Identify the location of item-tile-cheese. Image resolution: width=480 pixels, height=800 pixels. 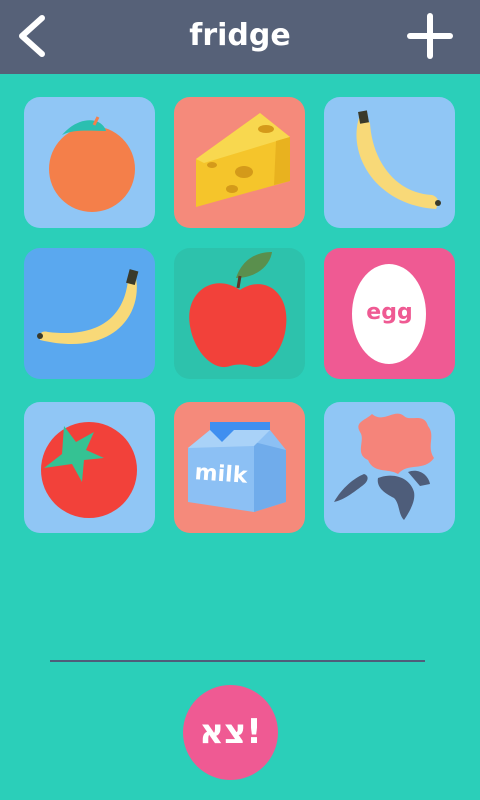
(239, 162).